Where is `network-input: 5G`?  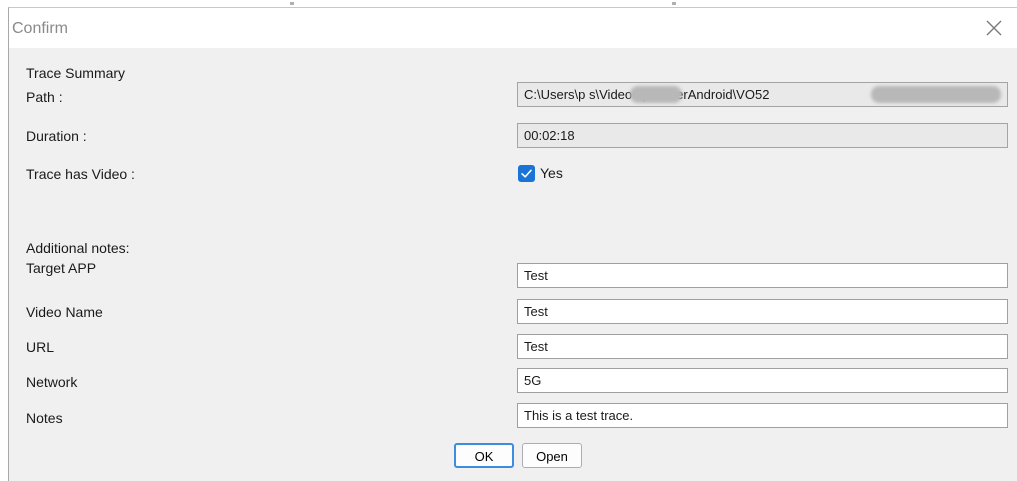 network-input: 5G is located at coordinates (762, 380).